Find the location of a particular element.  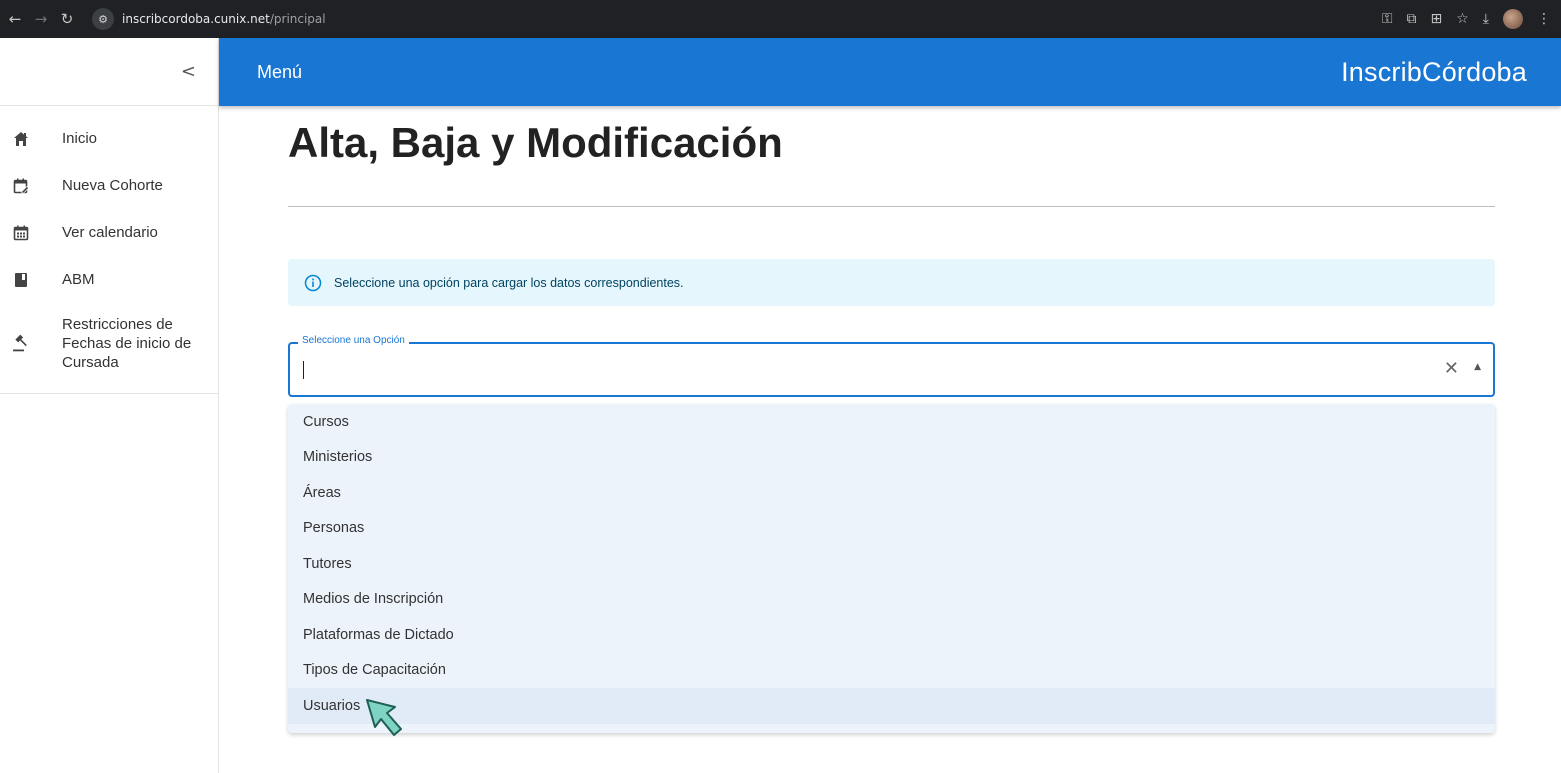

password-key-icon: ⚿ is located at coordinates (1387, 19).